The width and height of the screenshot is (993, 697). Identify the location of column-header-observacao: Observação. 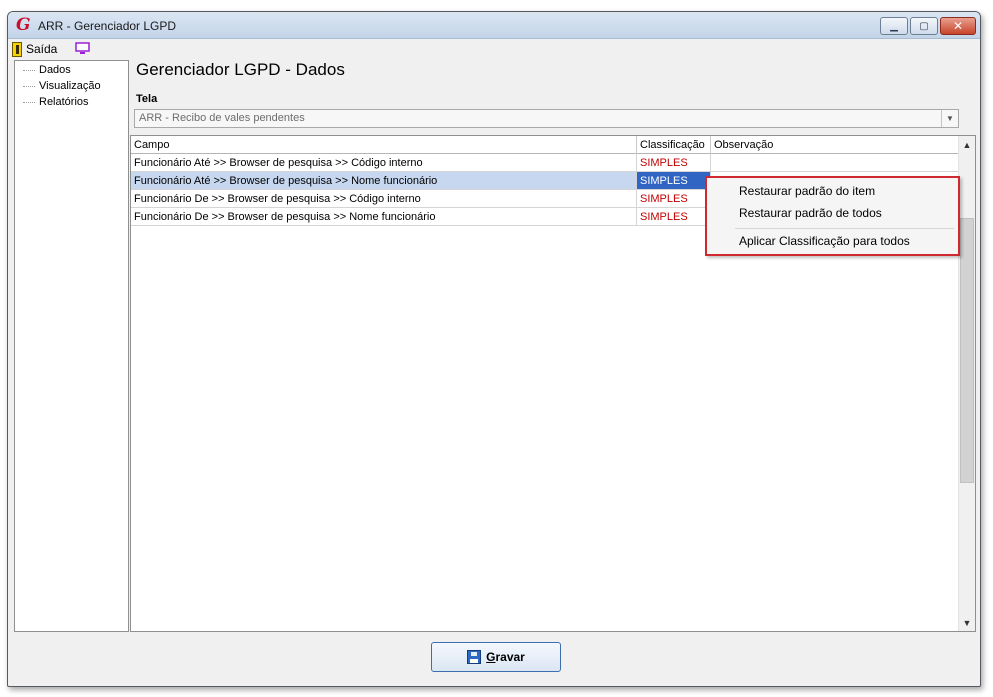
(835, 145).